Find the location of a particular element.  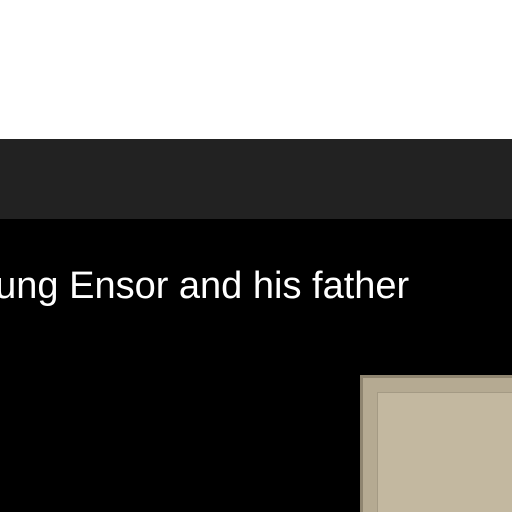

photo-thumbnail is located at coordinates (436, 443).